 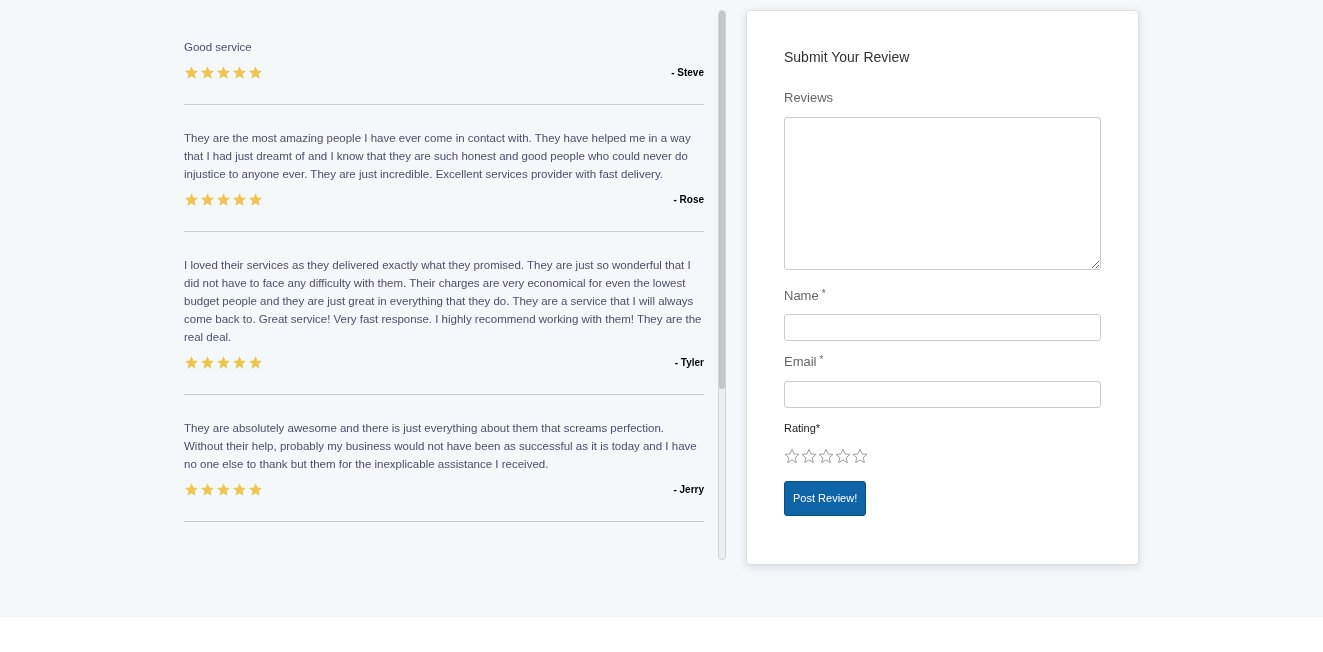 I want to click on review-author: - Tyler, so click(x=689, y=363).